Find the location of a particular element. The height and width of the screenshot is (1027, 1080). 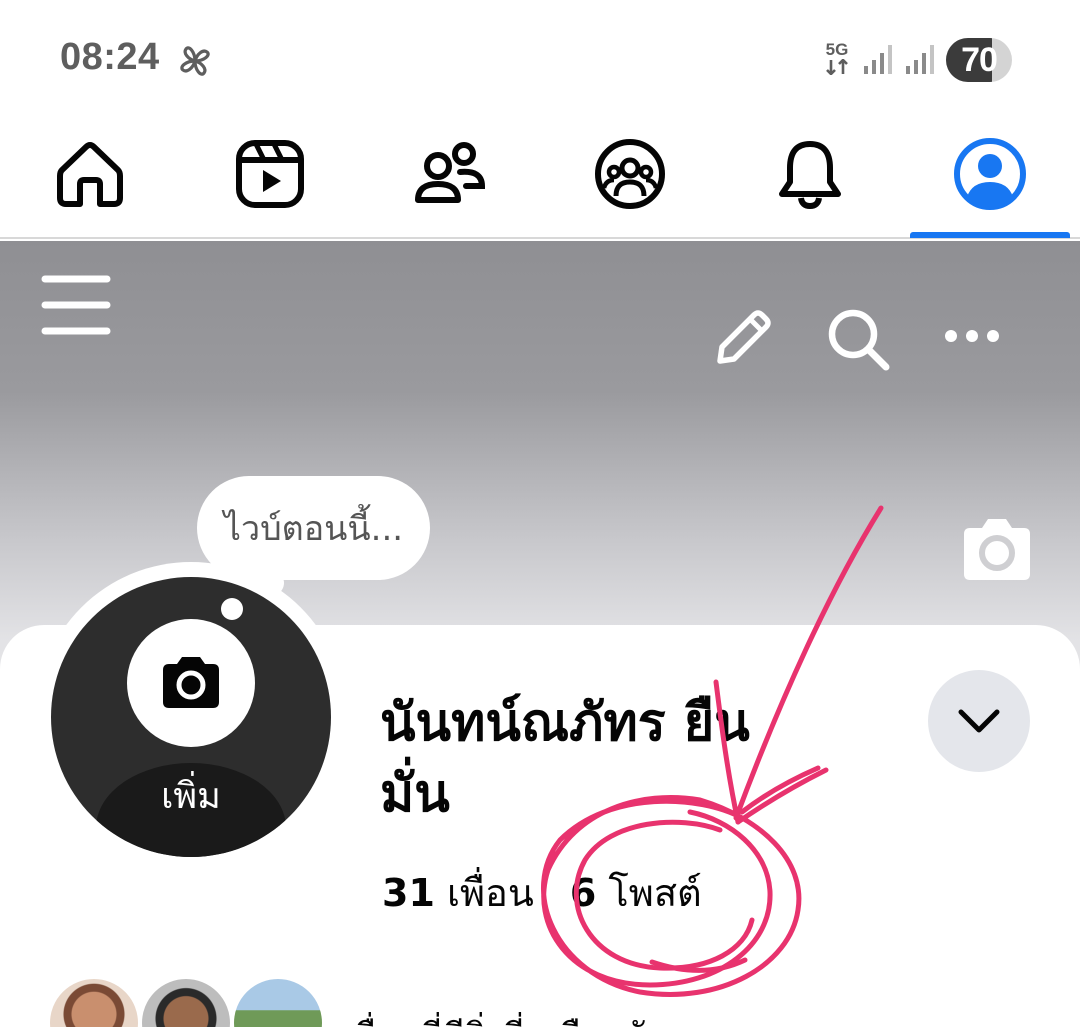

friends-count: 31 is located at coordinates (408, 893).